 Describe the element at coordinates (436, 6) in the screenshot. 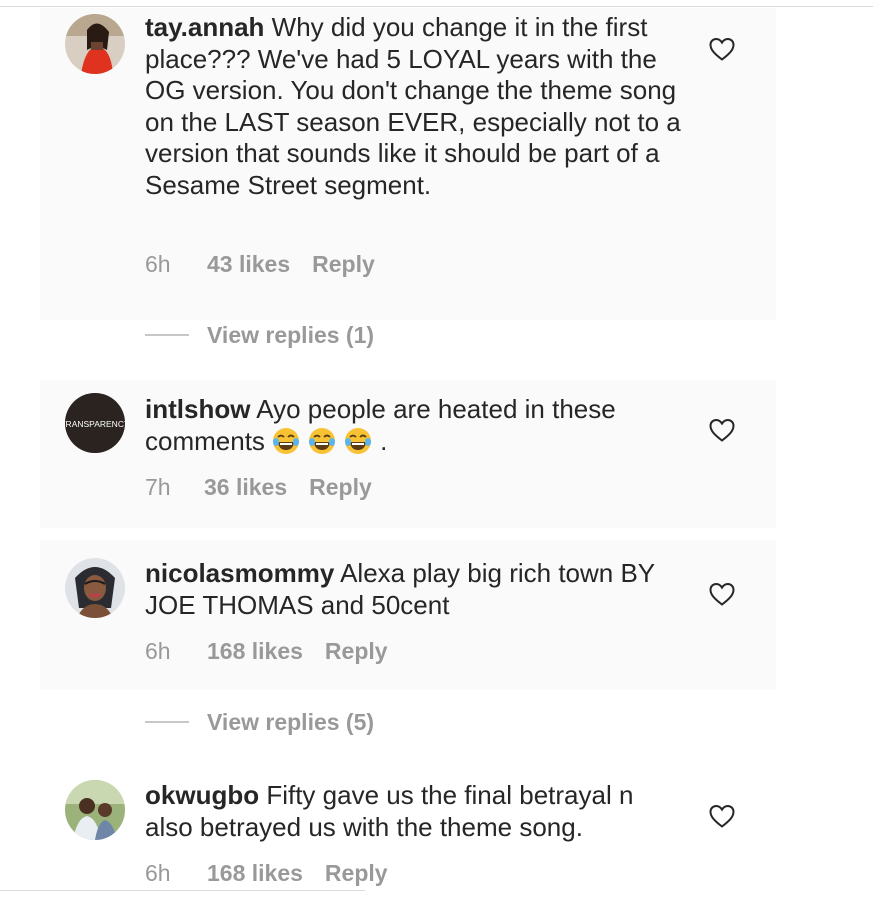

I see `top-divider` at that location.